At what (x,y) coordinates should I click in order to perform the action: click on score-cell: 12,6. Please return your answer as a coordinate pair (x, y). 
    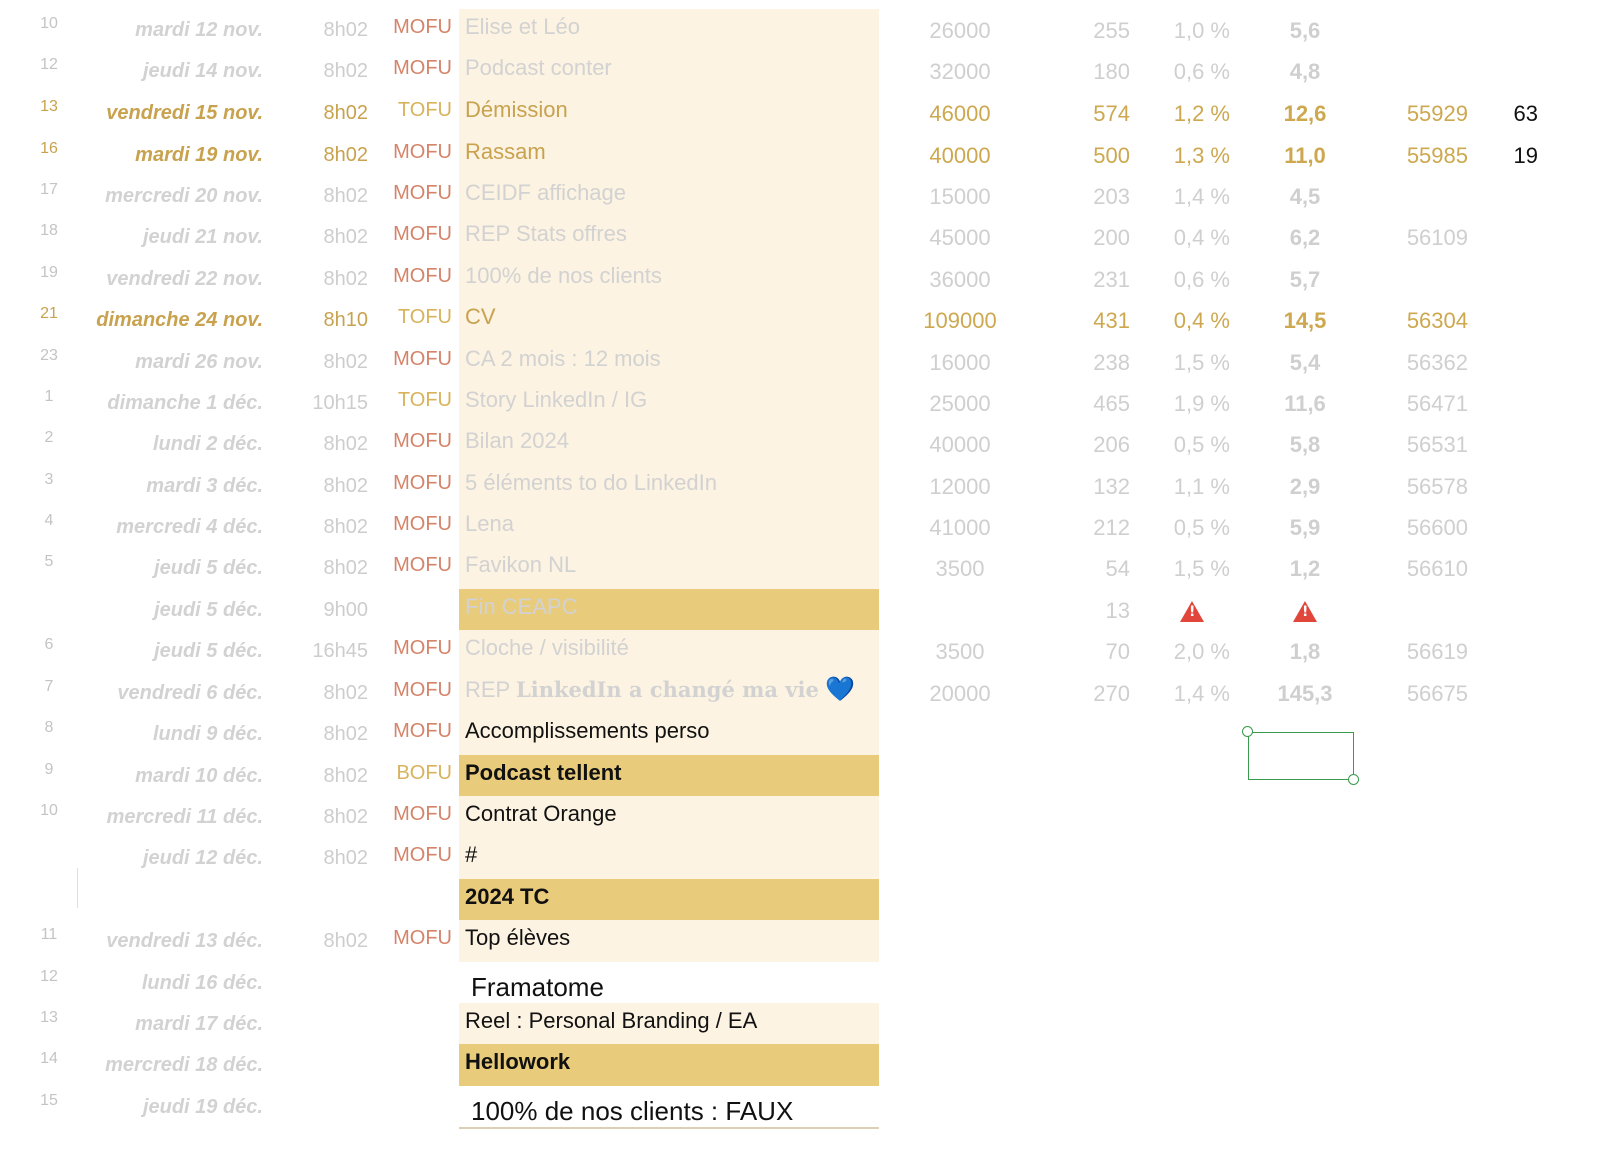
    Looking at the image, I should click on (1305, 113).